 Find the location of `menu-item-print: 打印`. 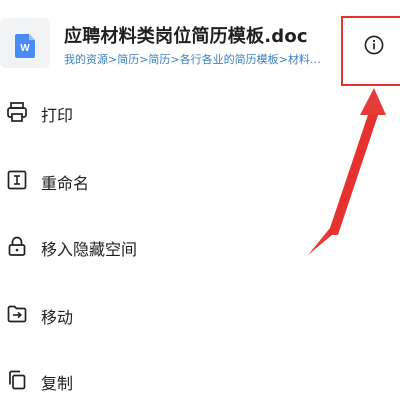

menu-item-print: 打印 is located at coordinates (165, 112).